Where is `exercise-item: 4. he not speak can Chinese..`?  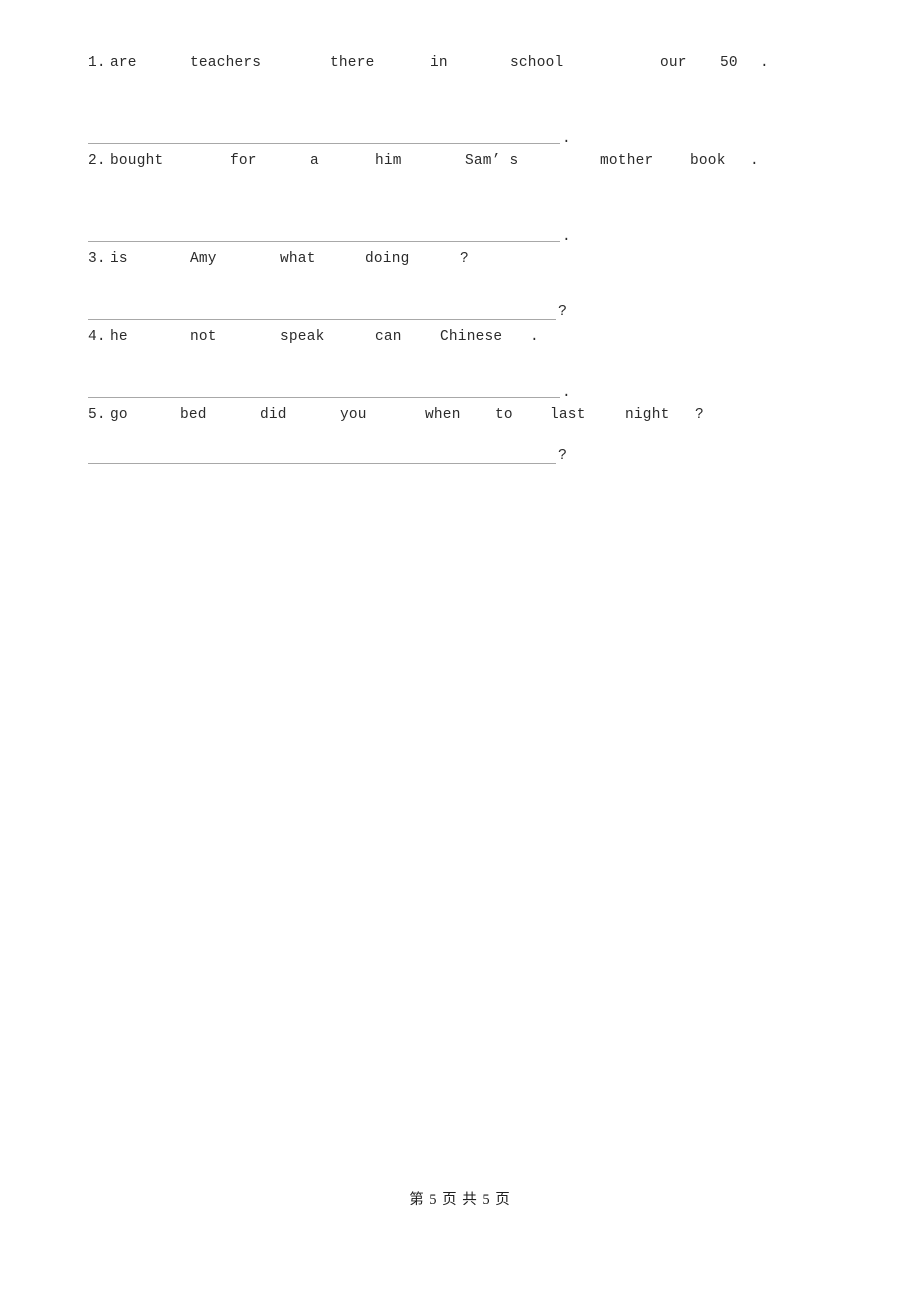 exercise-item: 4. he not speak can Chinese.. is located at coordinates (468, 365).